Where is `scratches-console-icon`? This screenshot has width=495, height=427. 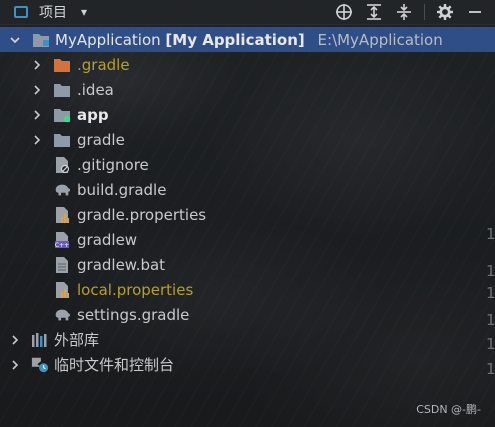 scratches-console-icon is located at coordinates (40, 365).